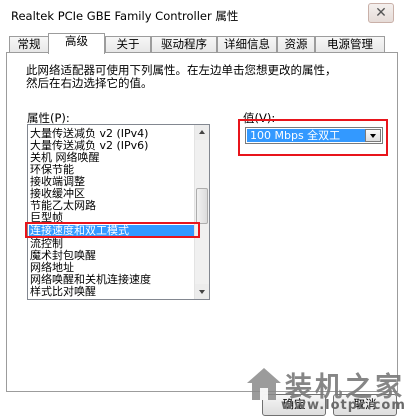  What do you see at coordinates (264, 384) in the screenshot?
I see `house-logo-icon` at bounding box center [264, 384].